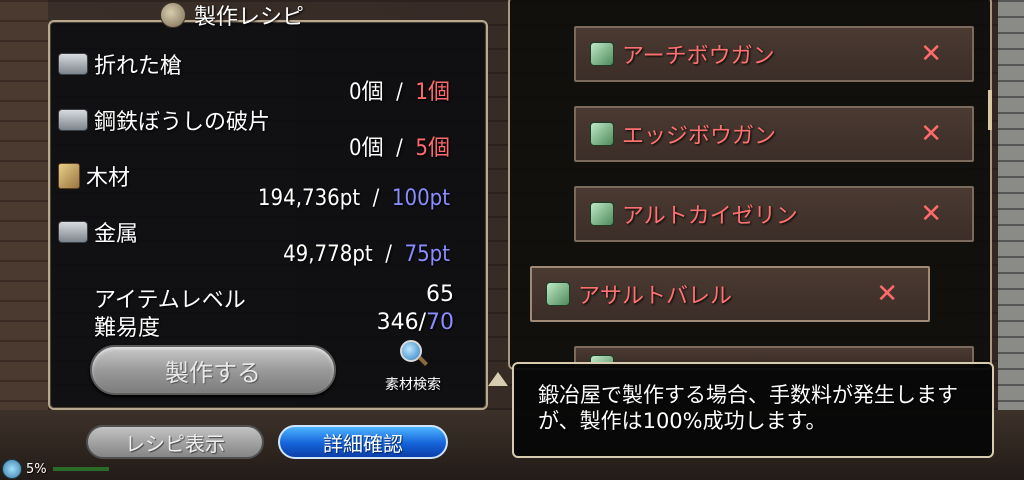 The width and height of the screenshot is (1024, 480). I want to click on material-need: 1個, so click(432, 92).